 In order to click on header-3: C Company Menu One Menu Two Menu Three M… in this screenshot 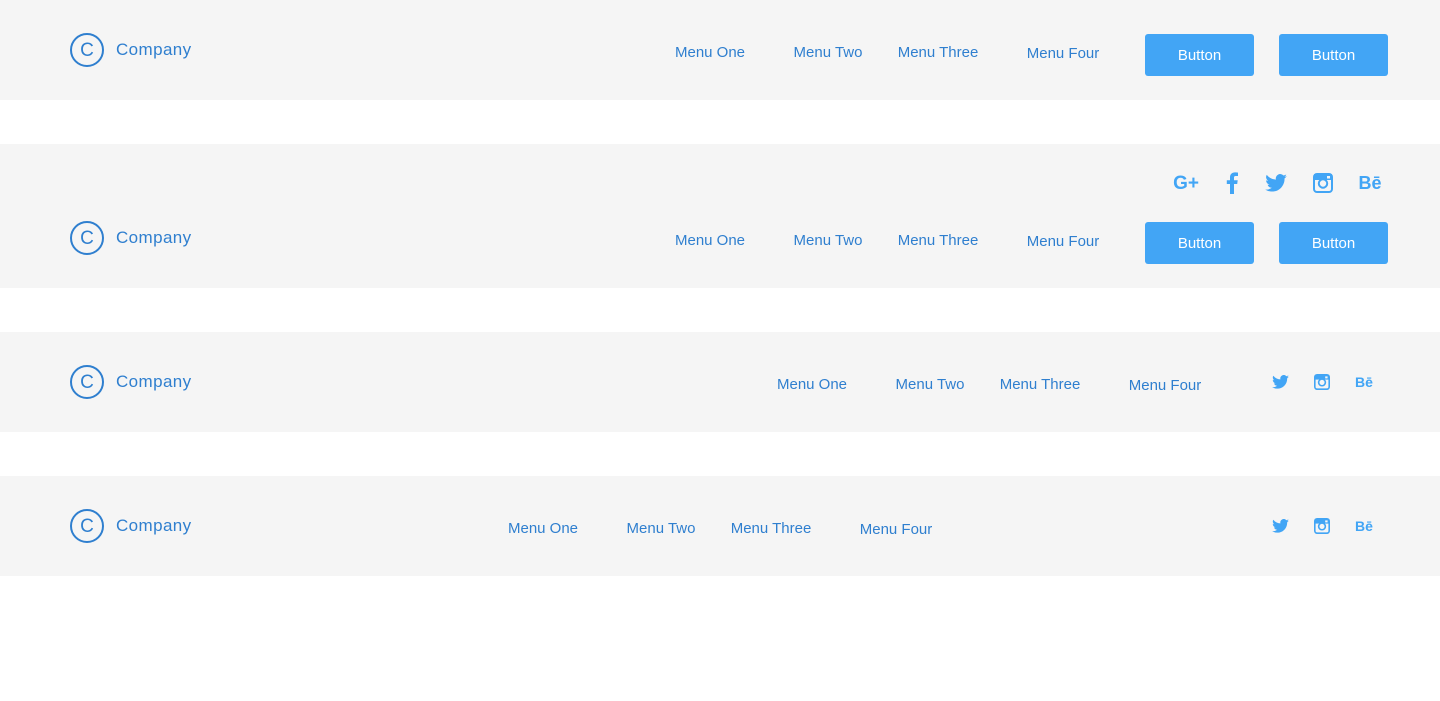, I will do `click(720, 382)`.